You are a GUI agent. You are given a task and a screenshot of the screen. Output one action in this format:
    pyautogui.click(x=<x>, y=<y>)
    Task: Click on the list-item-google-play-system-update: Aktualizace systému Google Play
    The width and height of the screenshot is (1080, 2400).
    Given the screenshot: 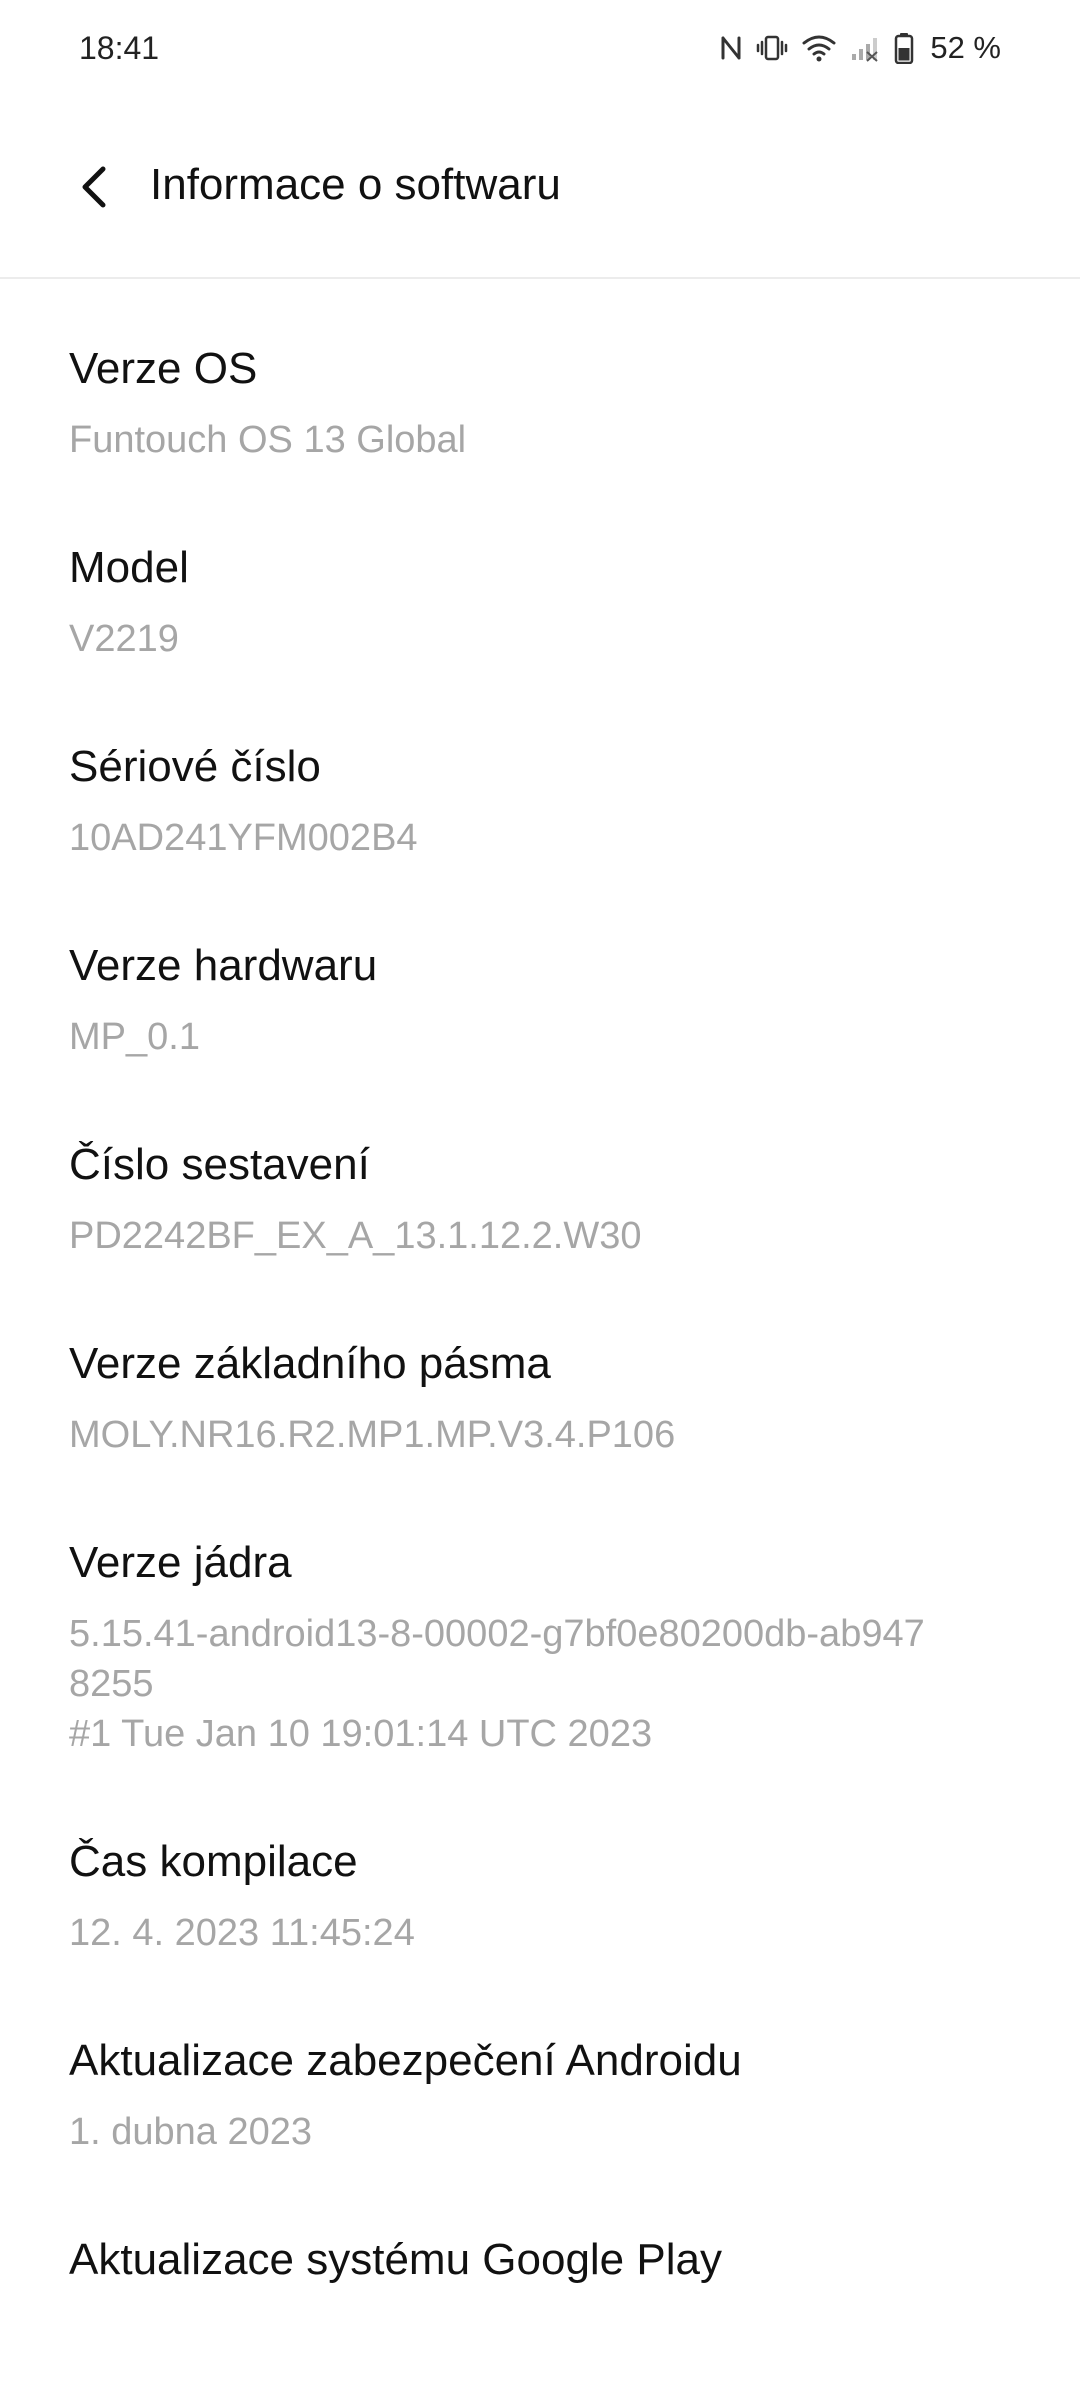 What is the action you would take?
    pyautogui.click(x=540, y=2260)
    